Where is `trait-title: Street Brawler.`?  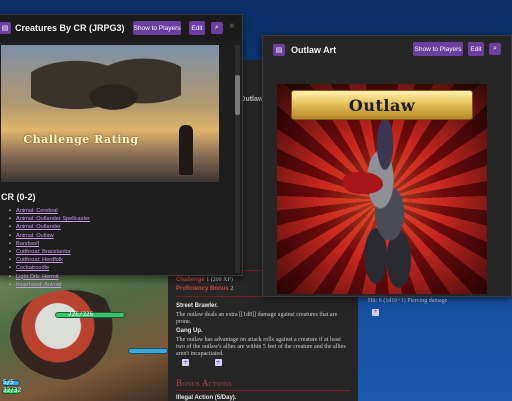
trait-title: Street Brawler. is located at coordinates (197, 306).